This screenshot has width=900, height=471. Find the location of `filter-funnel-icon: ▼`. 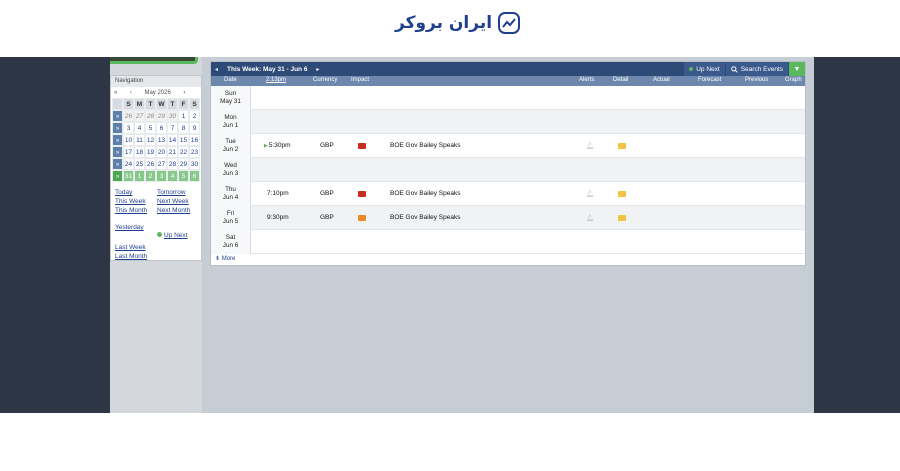

filter-funnel-icon: ▼ is located at coordinates (797, 69).